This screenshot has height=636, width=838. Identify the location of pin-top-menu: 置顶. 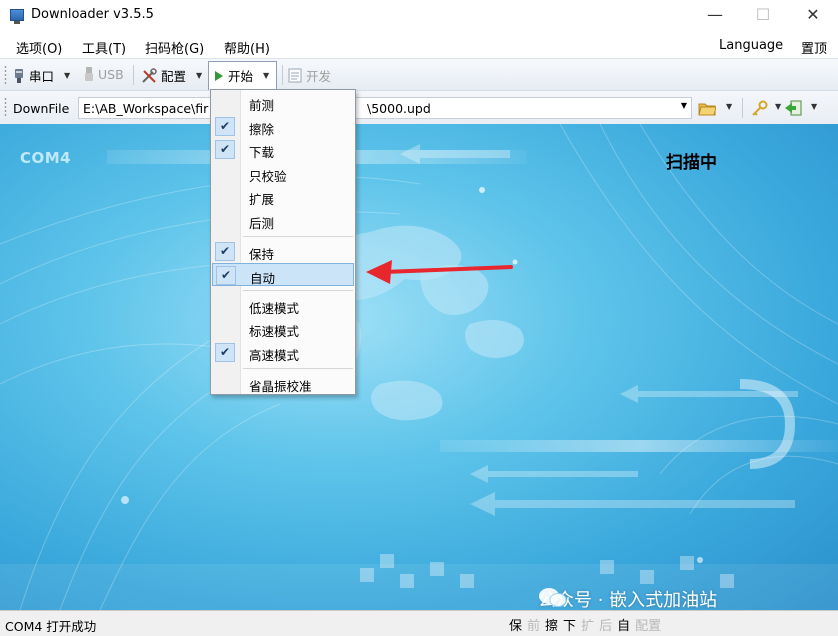
(814, 47).